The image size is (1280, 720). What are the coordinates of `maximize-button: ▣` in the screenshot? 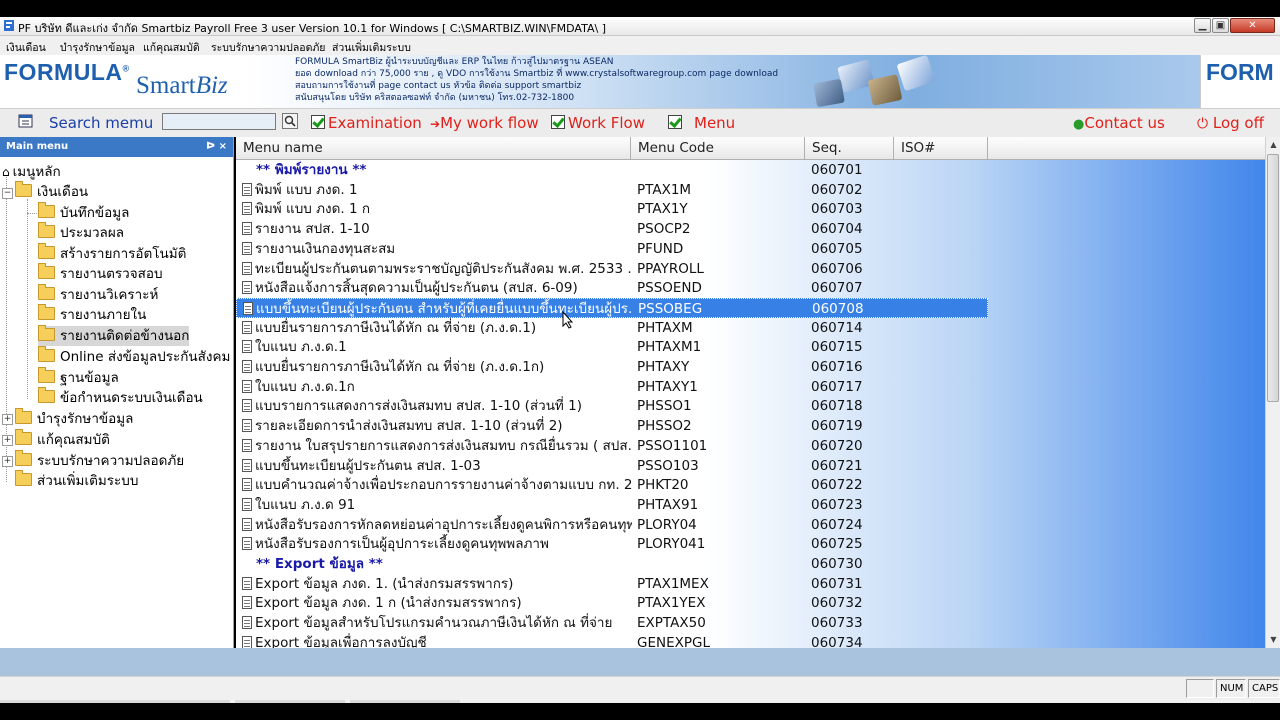 It's located at (1220, 25).